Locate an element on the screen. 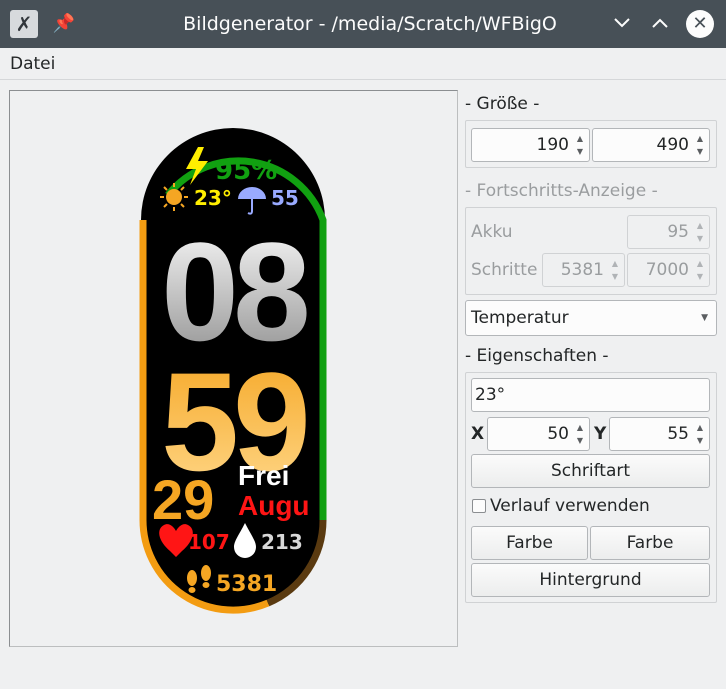 The width and height of the screenshot is (726, 689). color-button-2: Farbe is located at coordinates (650, 543).